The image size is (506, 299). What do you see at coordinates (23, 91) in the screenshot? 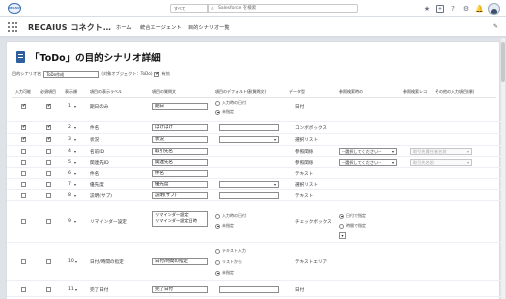
I see `col-header-inputable: 入力可能` at bounding box center [23, 91].